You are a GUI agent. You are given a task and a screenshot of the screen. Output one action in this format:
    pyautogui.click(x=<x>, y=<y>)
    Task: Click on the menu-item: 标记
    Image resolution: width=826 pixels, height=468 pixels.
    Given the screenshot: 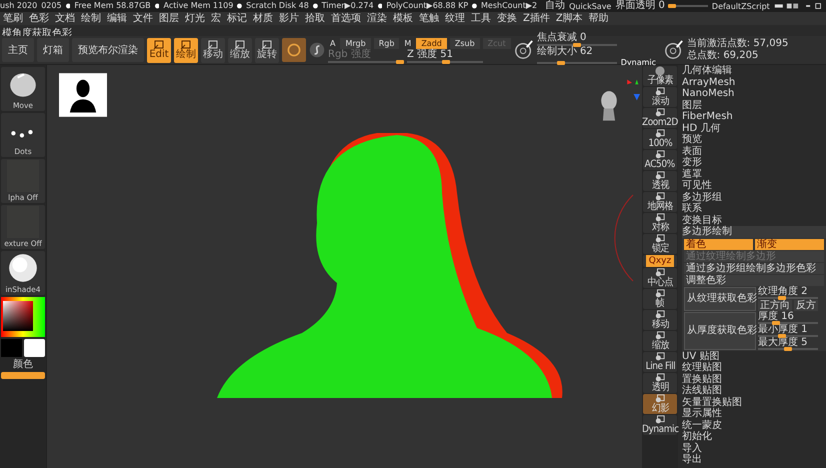 What is the action you would take?
    pyautogui.click(x=237, y=18)
    